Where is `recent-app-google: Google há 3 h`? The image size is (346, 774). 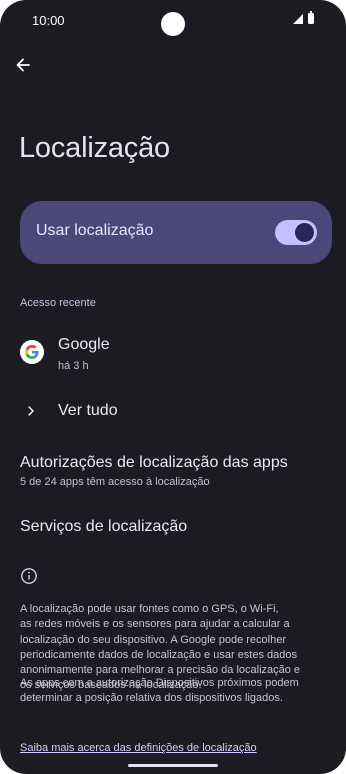
recent-app-google: Google há 3 h is located at coordinates (173, 354).